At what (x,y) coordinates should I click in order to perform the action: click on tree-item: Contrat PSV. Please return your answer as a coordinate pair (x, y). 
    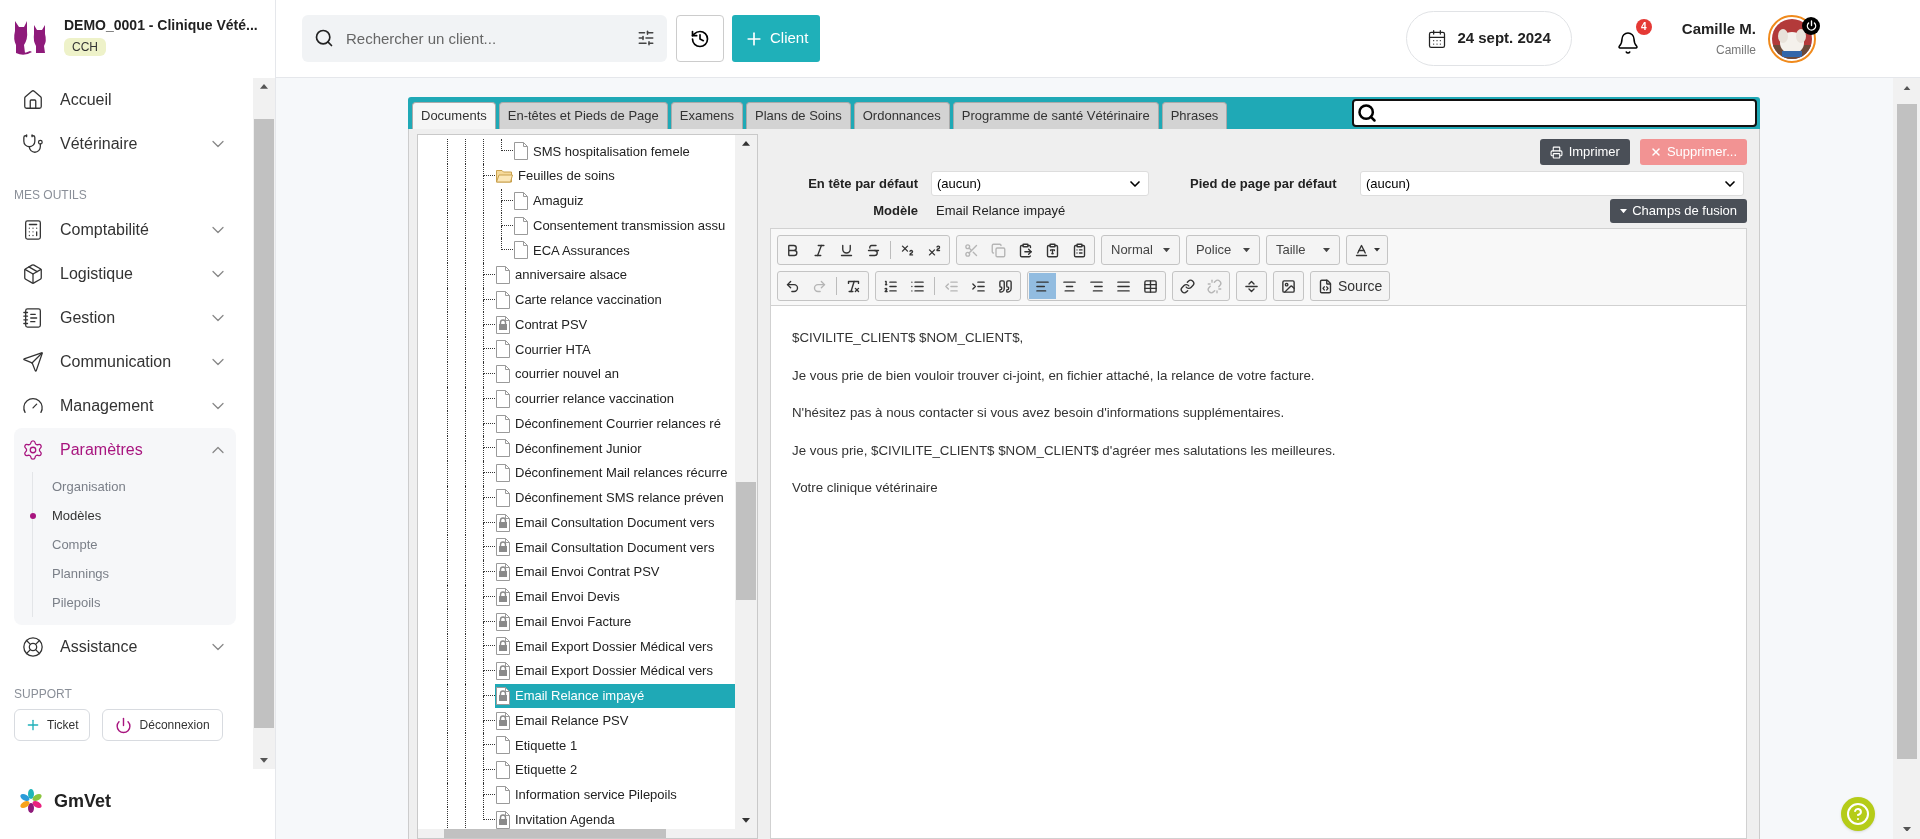
    Looking at the image, I should click on (615, 324).